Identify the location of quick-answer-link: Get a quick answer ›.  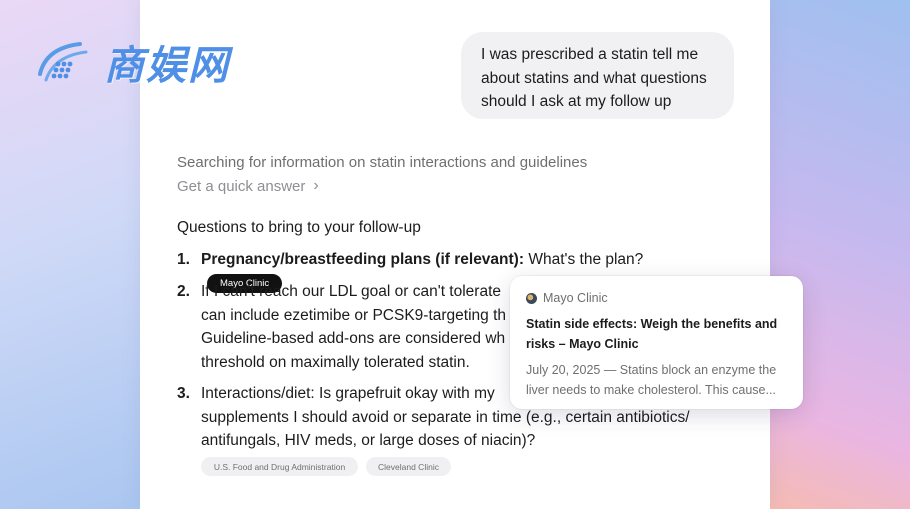
(248, 186).